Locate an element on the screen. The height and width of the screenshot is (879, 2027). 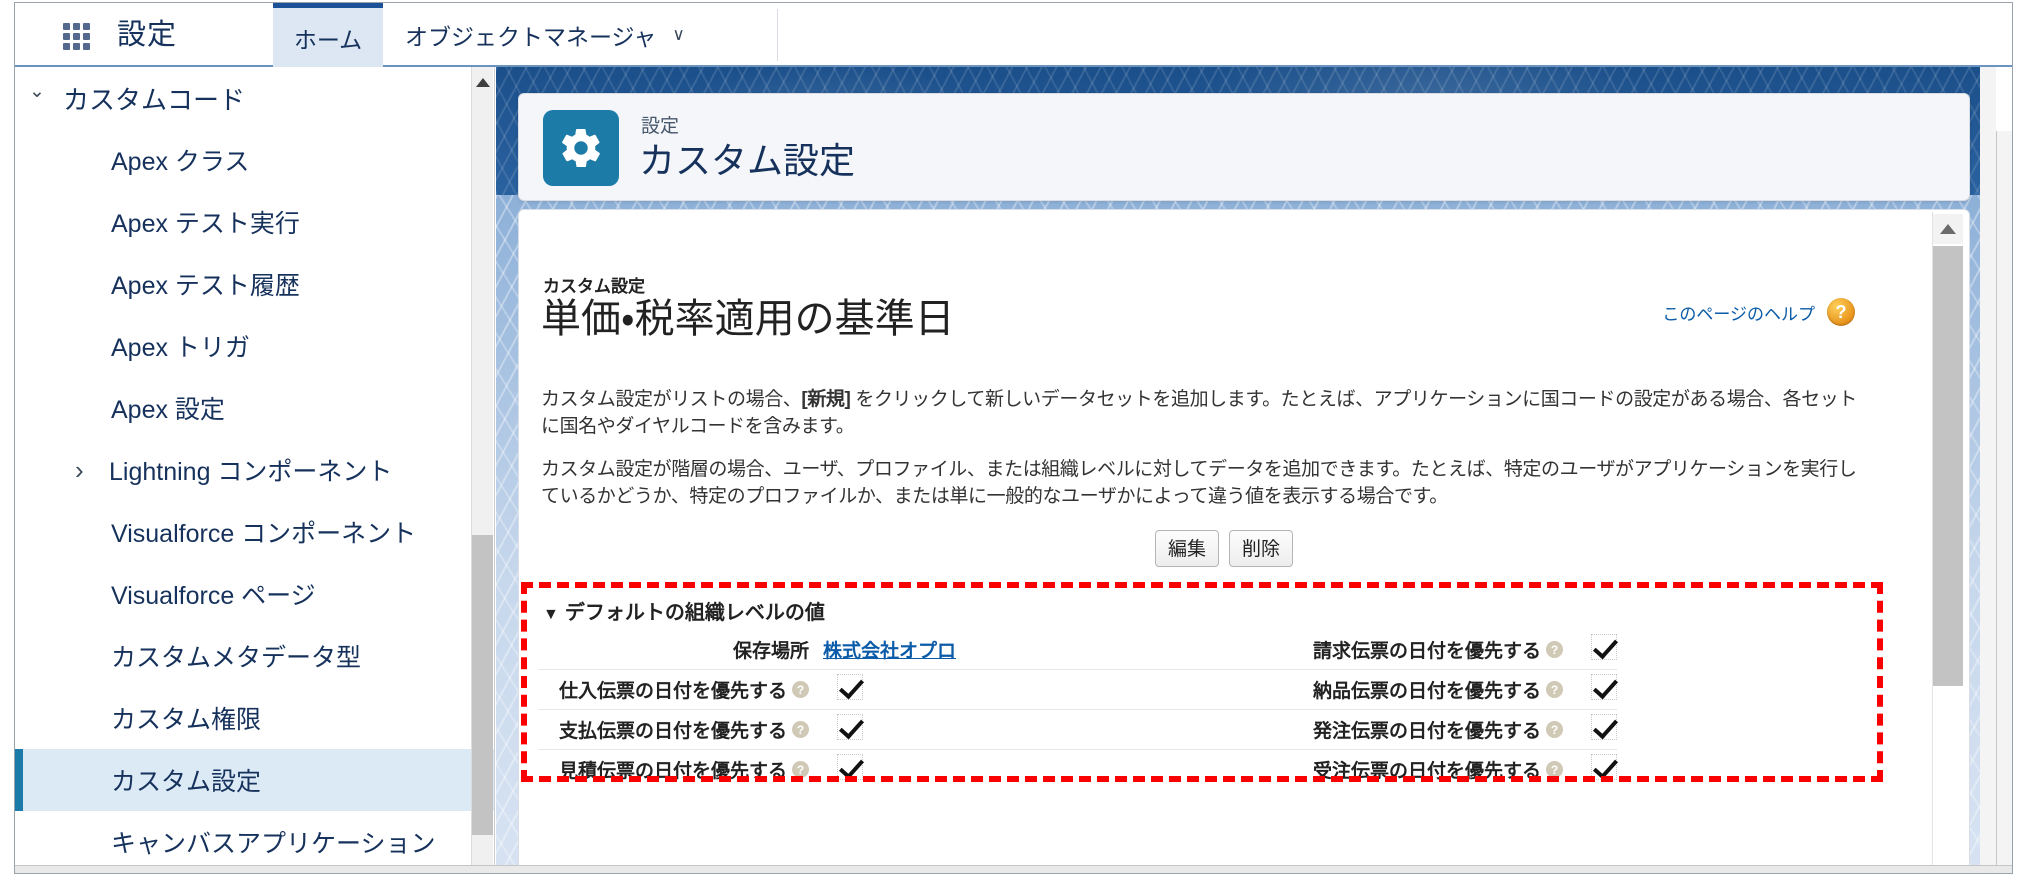
help-link: このページのヘルプ is located at coordinates (1738, 312).